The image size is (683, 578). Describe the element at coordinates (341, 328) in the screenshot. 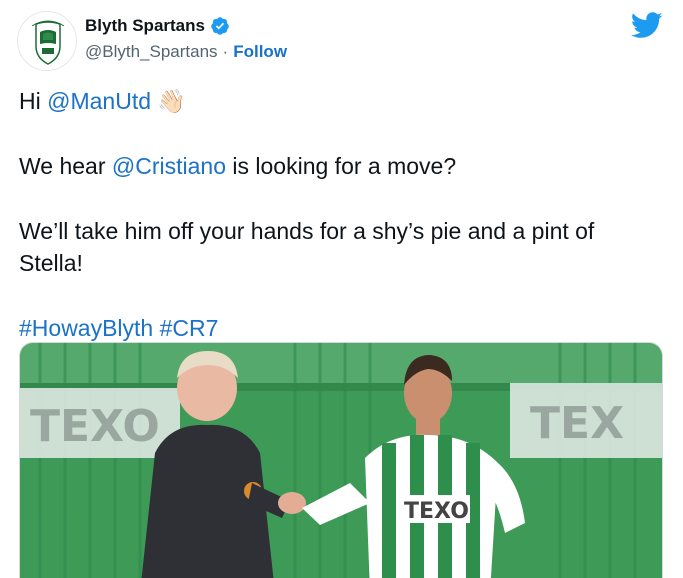

I see `hashtags: #HowayBlyth #CR7` at that location.